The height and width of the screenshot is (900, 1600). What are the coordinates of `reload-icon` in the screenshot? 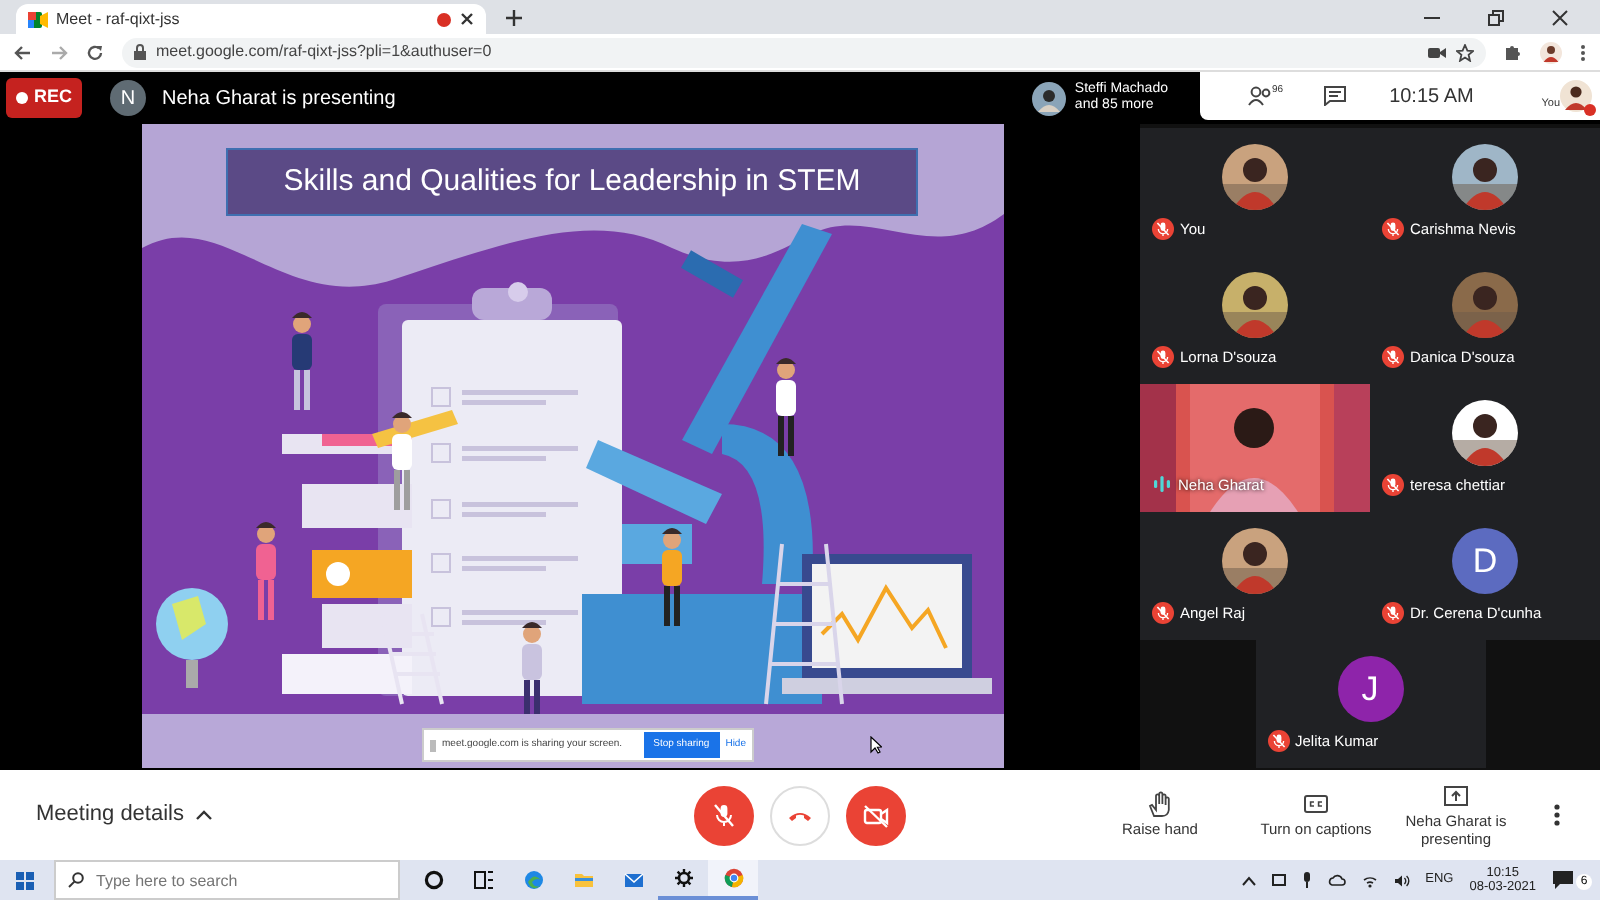 It's located at (95, 52).